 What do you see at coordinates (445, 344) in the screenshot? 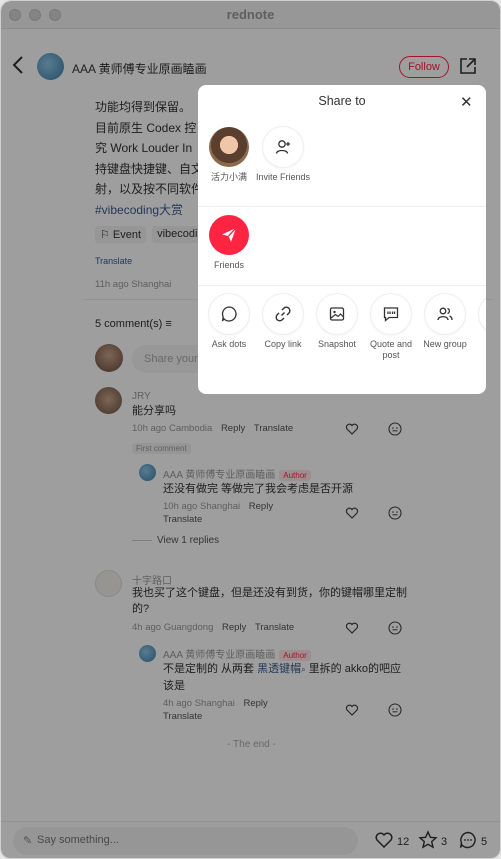
I see `new-group-label: New group` at bounding box center [445, 344].